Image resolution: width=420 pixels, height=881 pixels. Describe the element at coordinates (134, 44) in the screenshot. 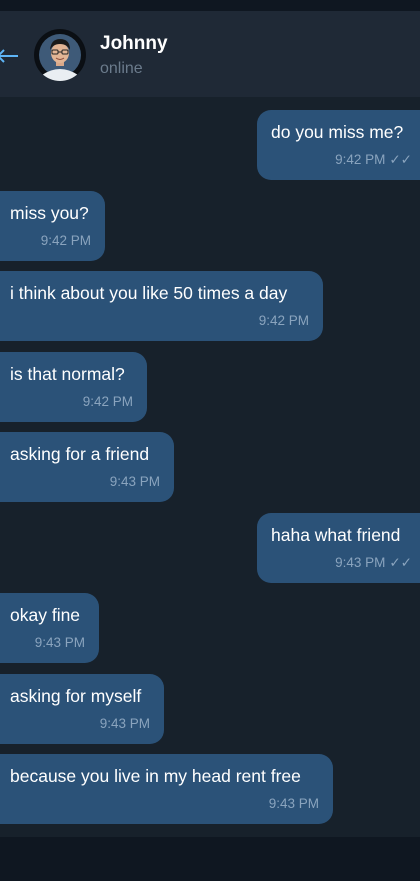

I see `contact-name: Johnny` at that location.